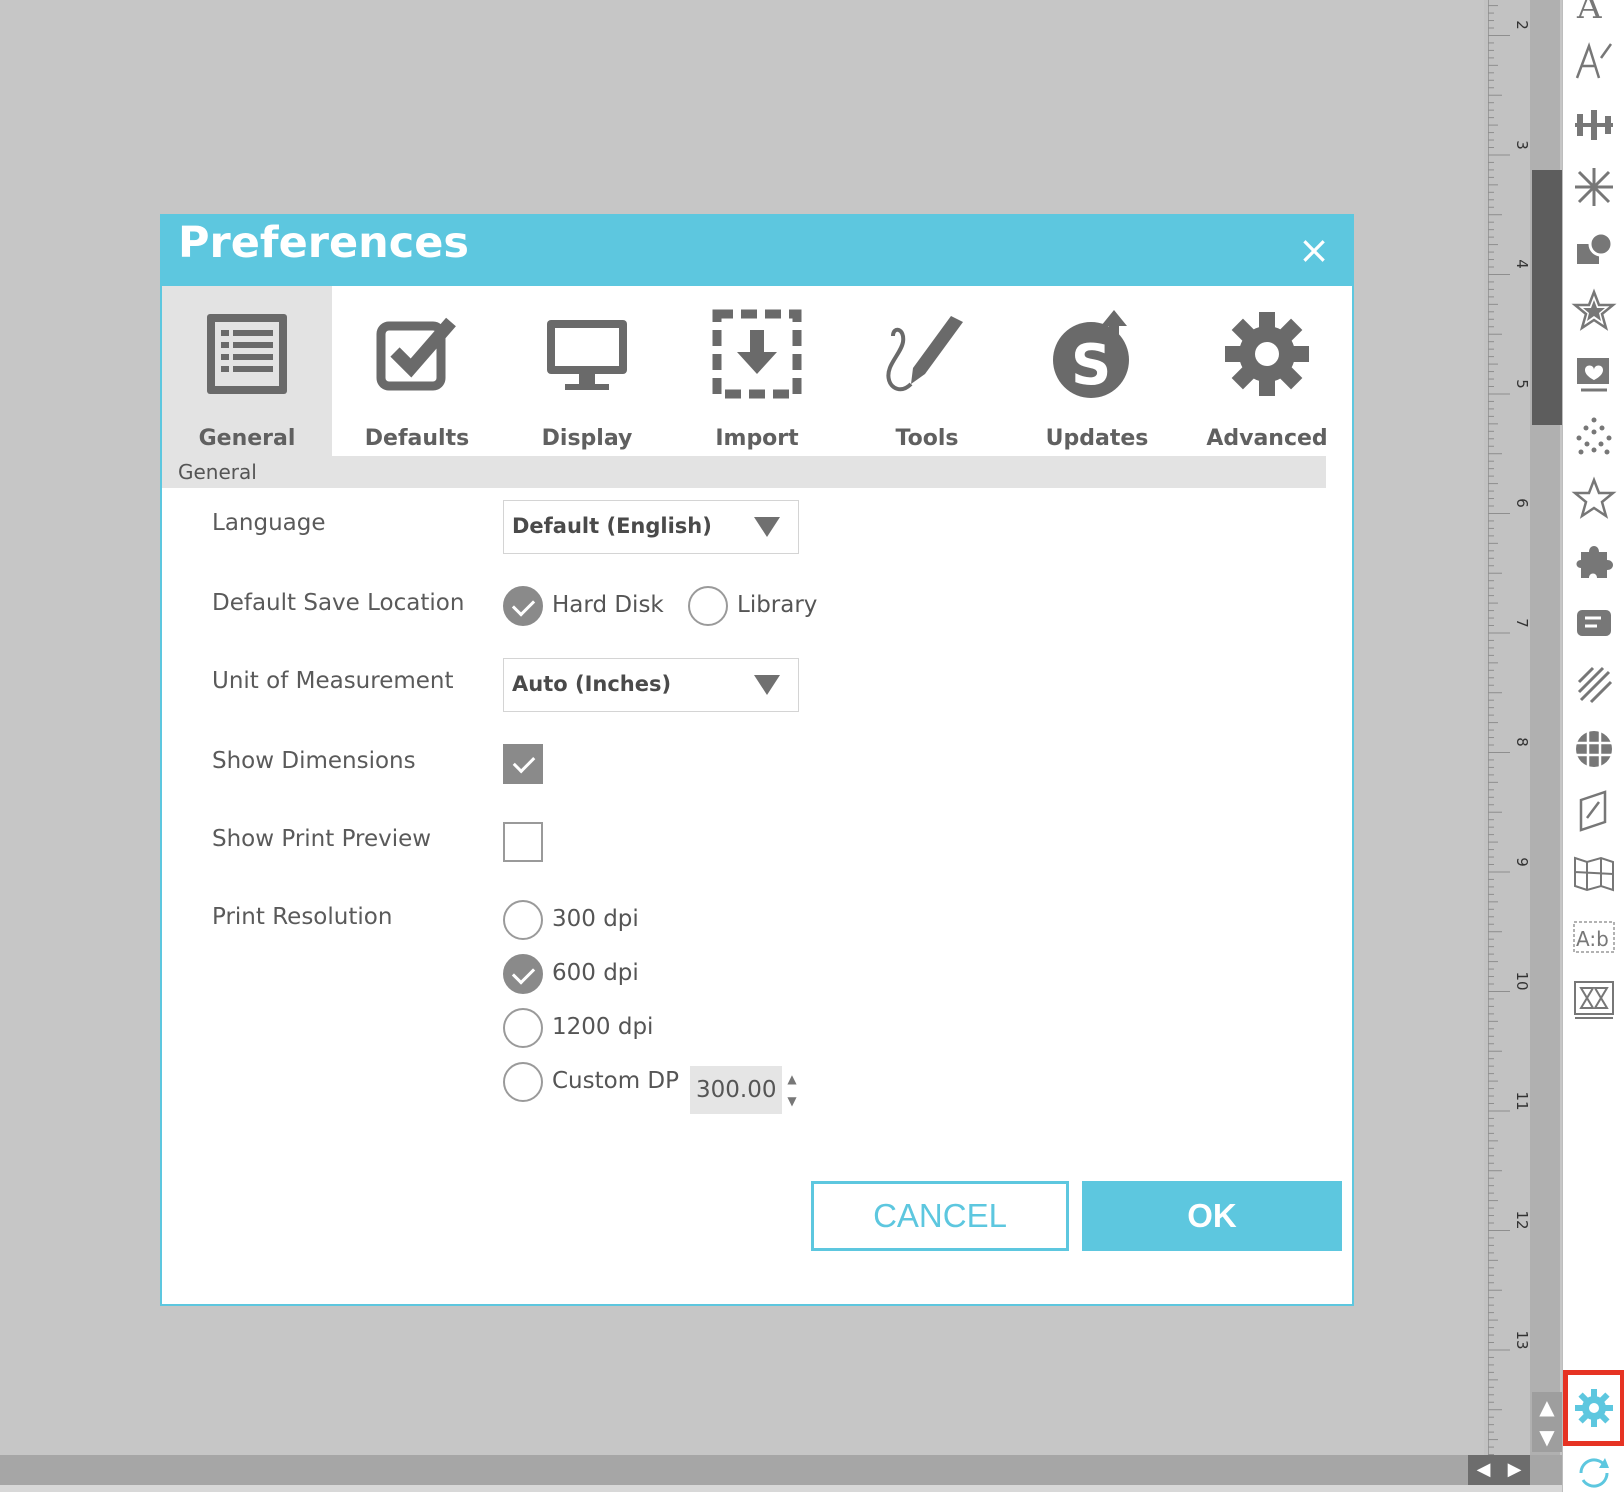 The image size is (1624, 1492). I want to click on unit-select: Auto (Inches), so click(651, 685).